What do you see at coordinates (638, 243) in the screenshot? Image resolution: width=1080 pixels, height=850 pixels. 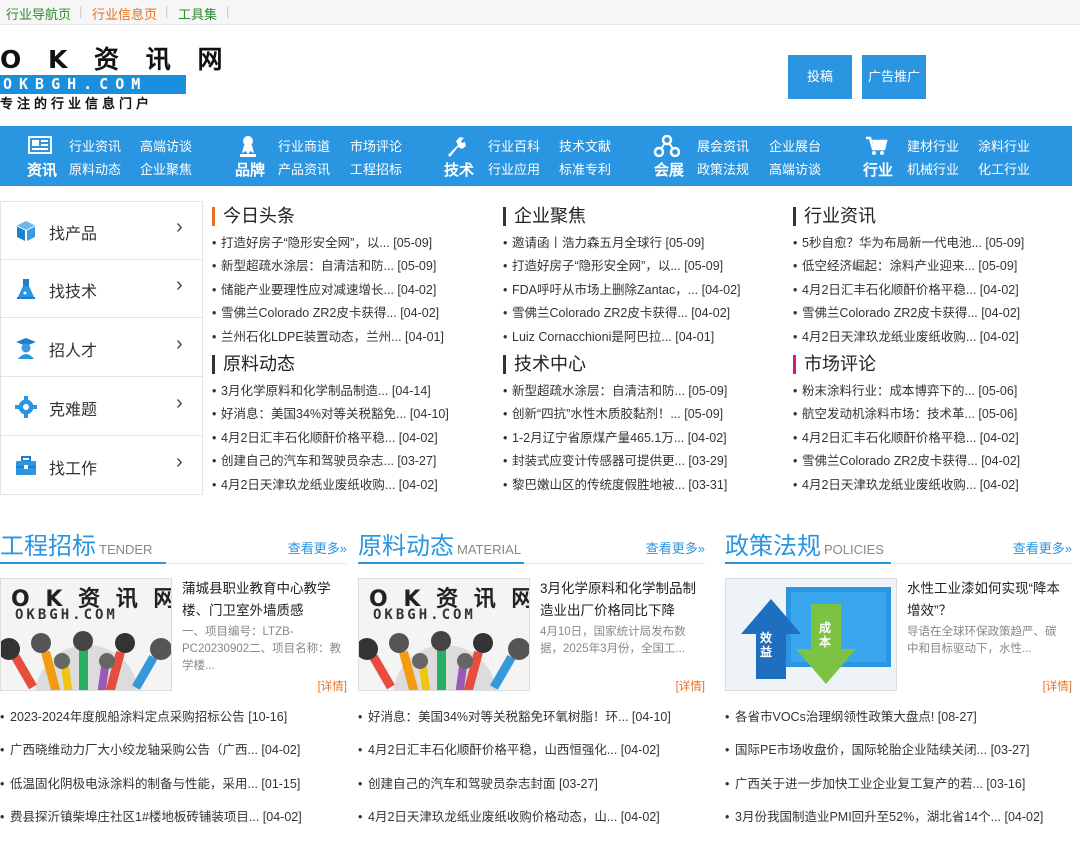 I see `news-item: 邀请函丨浩力森五月全球行 [05-09]` at bounding box center [638, 243].